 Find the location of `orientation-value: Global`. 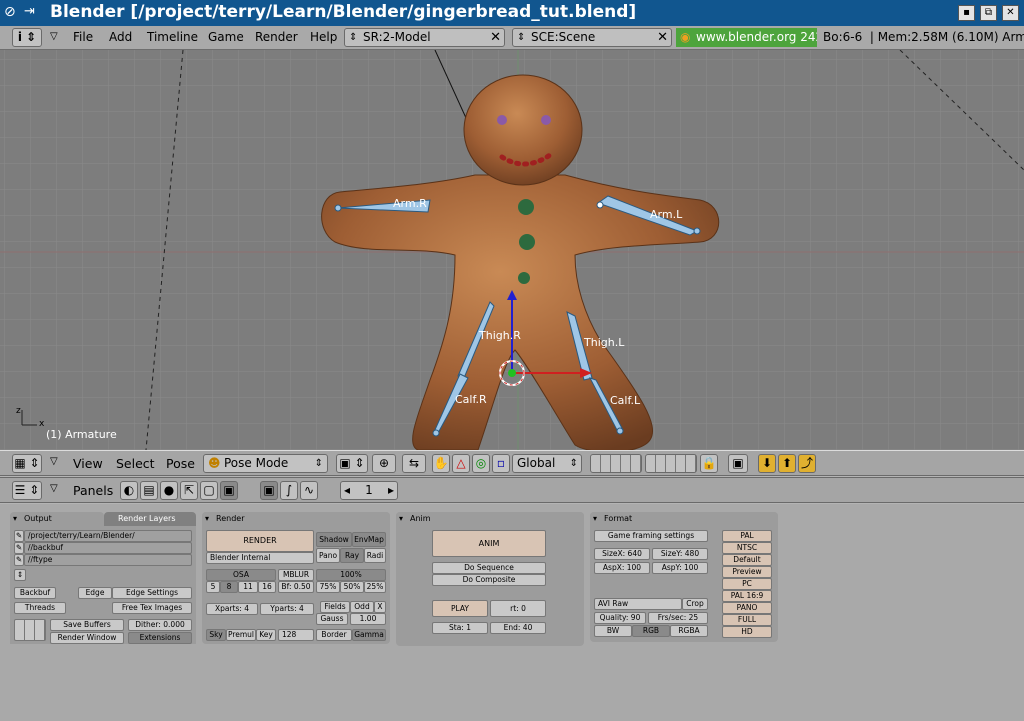

orientation-value: Global is located at coordinates (536, 463).